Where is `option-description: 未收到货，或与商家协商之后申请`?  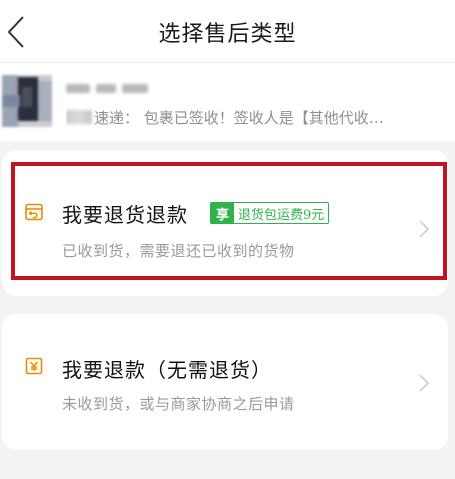
option-description: 未收到货，或与商家协商之后申请 is located at coordinates (178, 404).